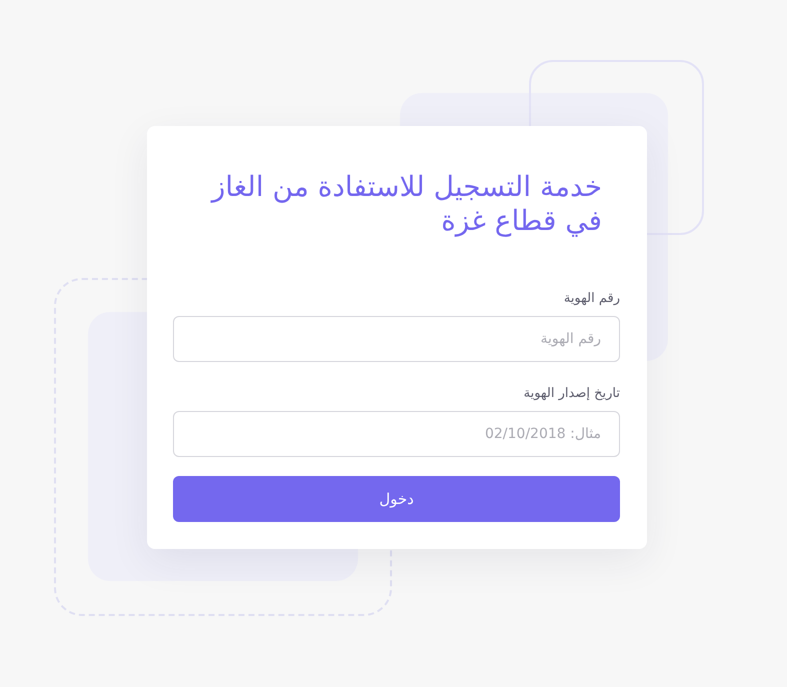 This screenshot has height=687, width=787. Describe the element at coordinates (396, 434) in the screenshot. I see `issue-date-field: مثال: 02/10/2018` at that location.